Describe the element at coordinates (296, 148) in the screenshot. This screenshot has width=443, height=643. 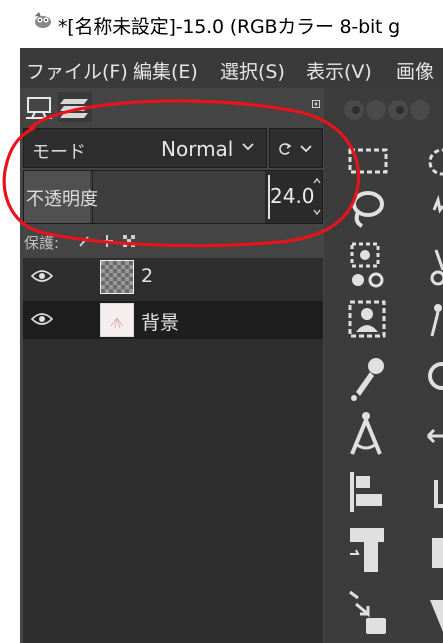
I see `composite-mode-combo` at that location.